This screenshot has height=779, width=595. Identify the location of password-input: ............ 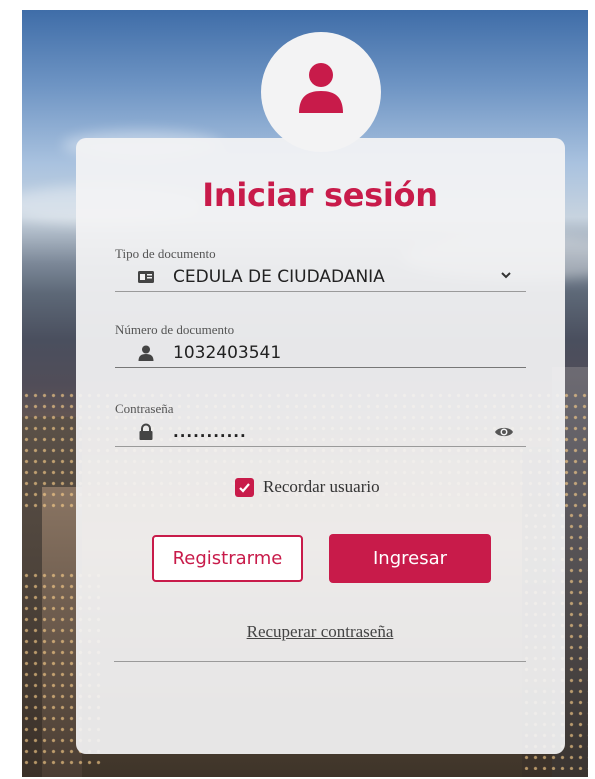
(210, 432).